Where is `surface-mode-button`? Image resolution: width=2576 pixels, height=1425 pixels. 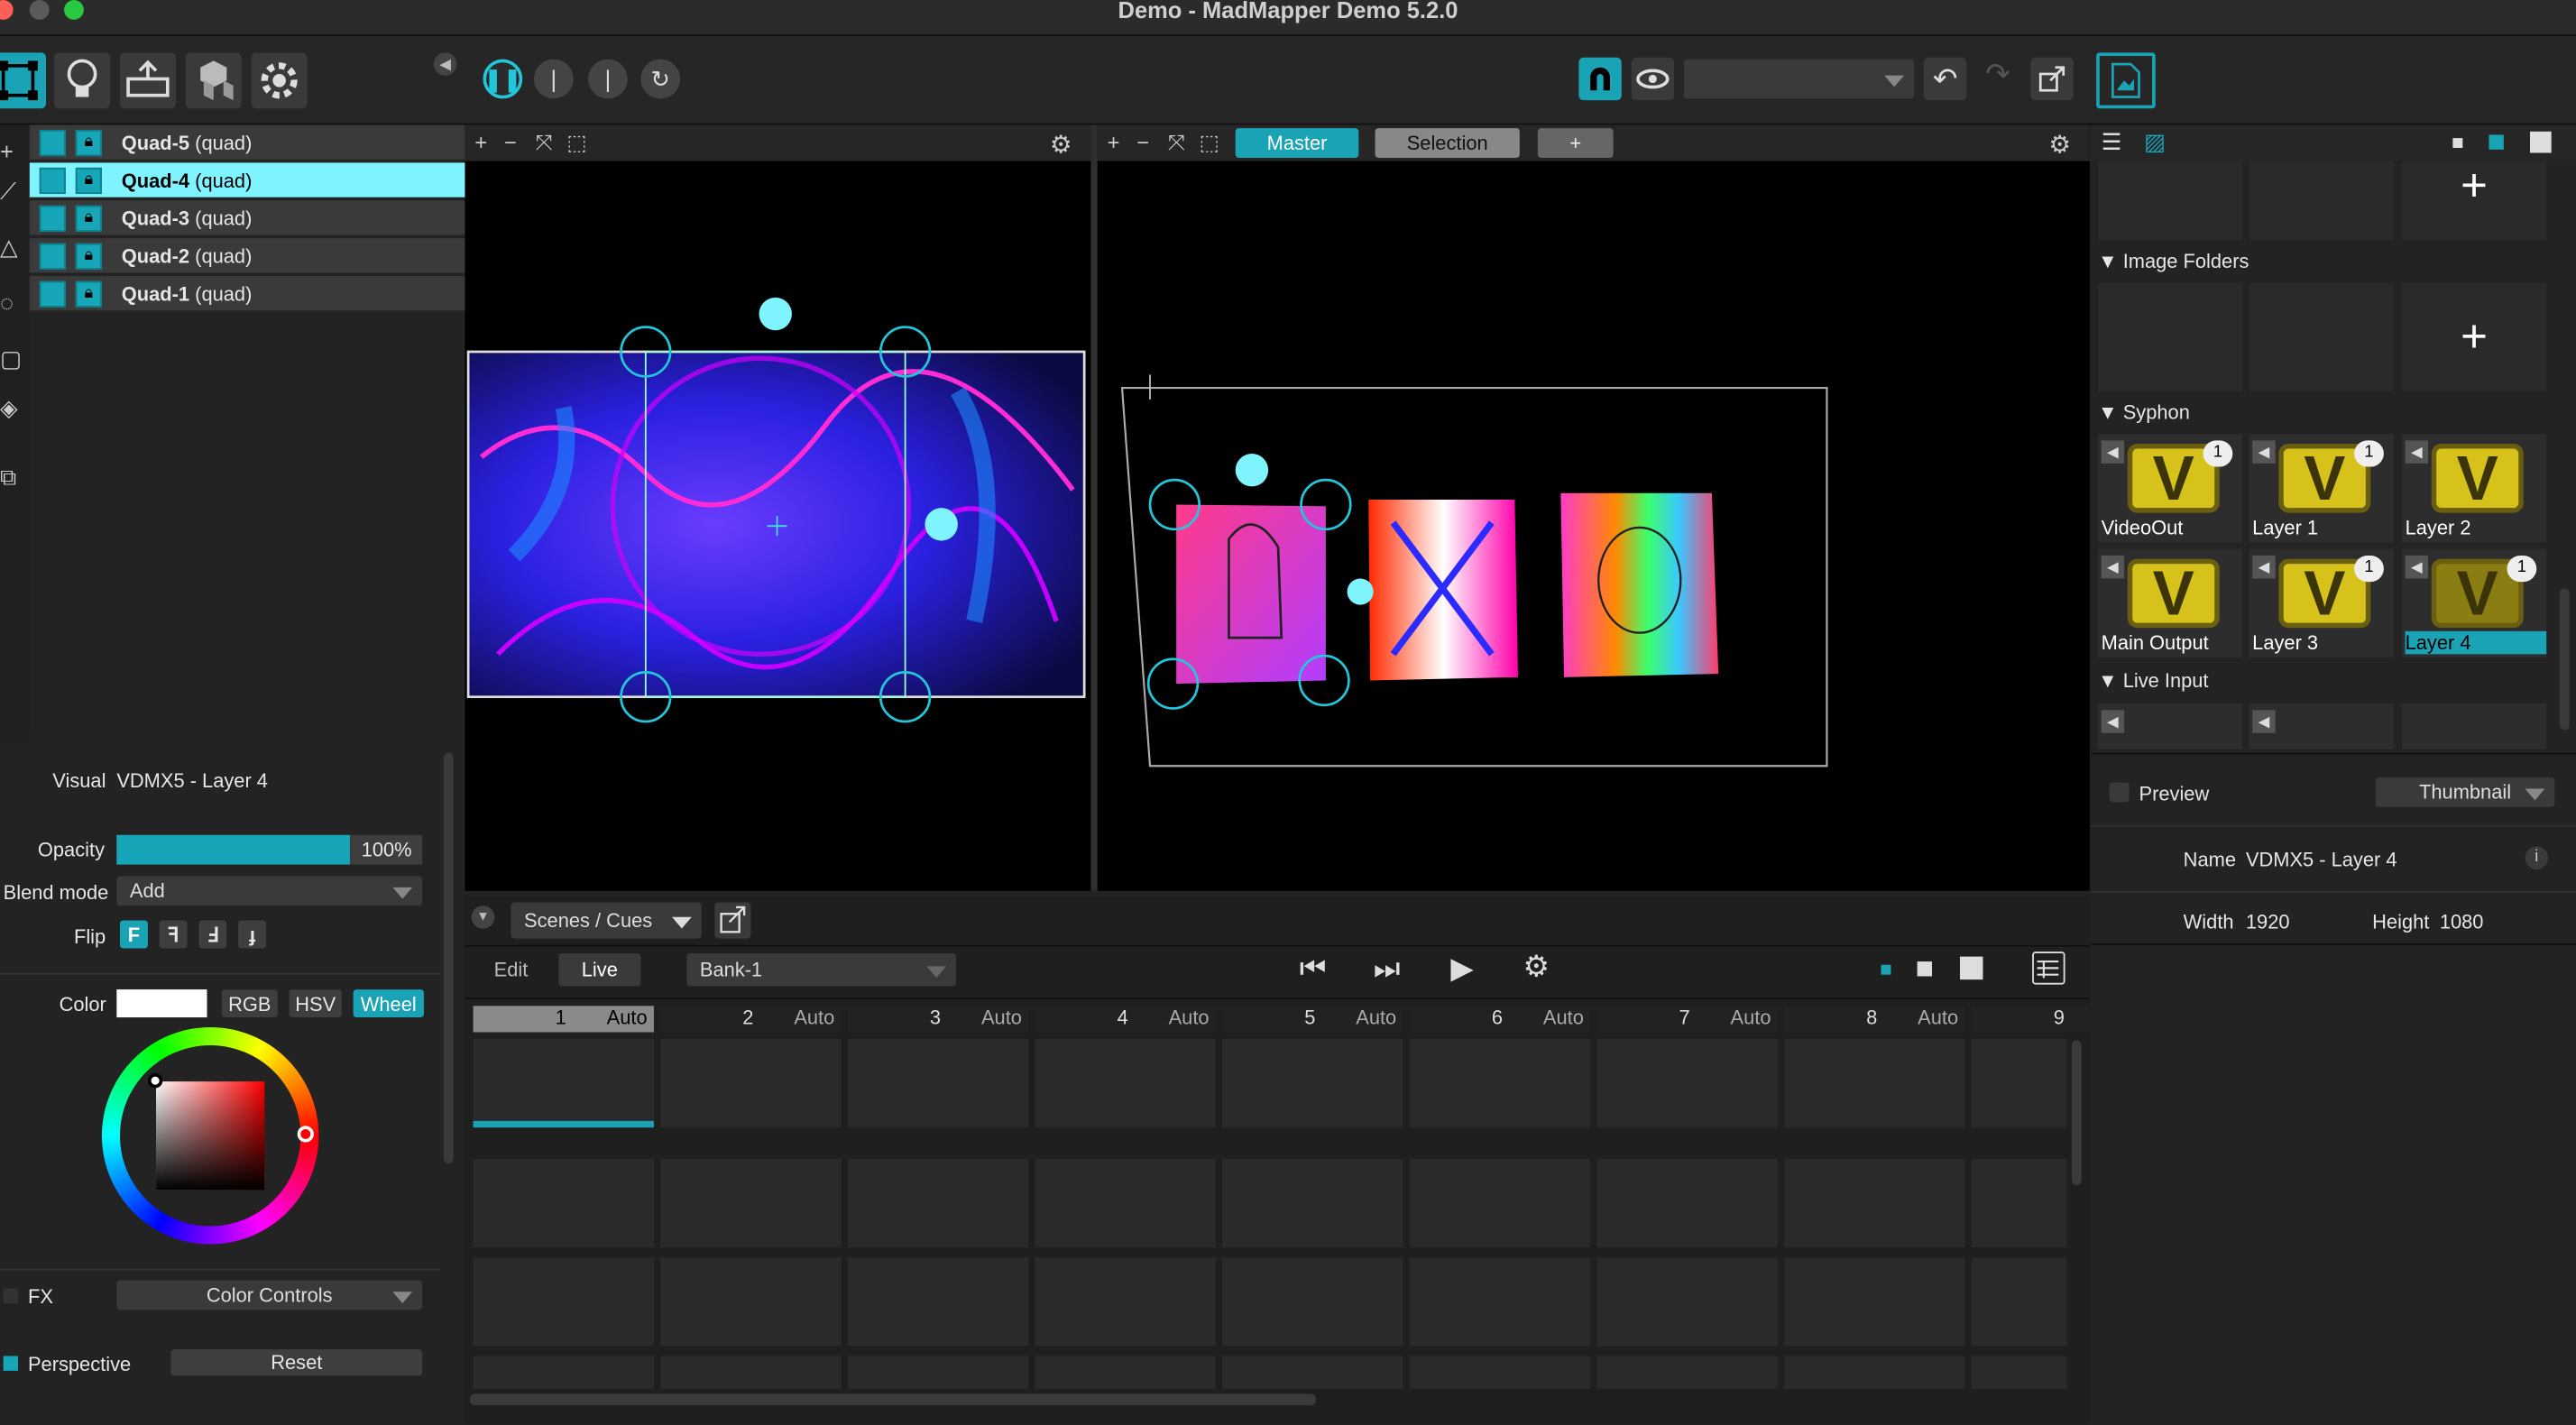
surface-mode-button is located at coordinates (23, 80).